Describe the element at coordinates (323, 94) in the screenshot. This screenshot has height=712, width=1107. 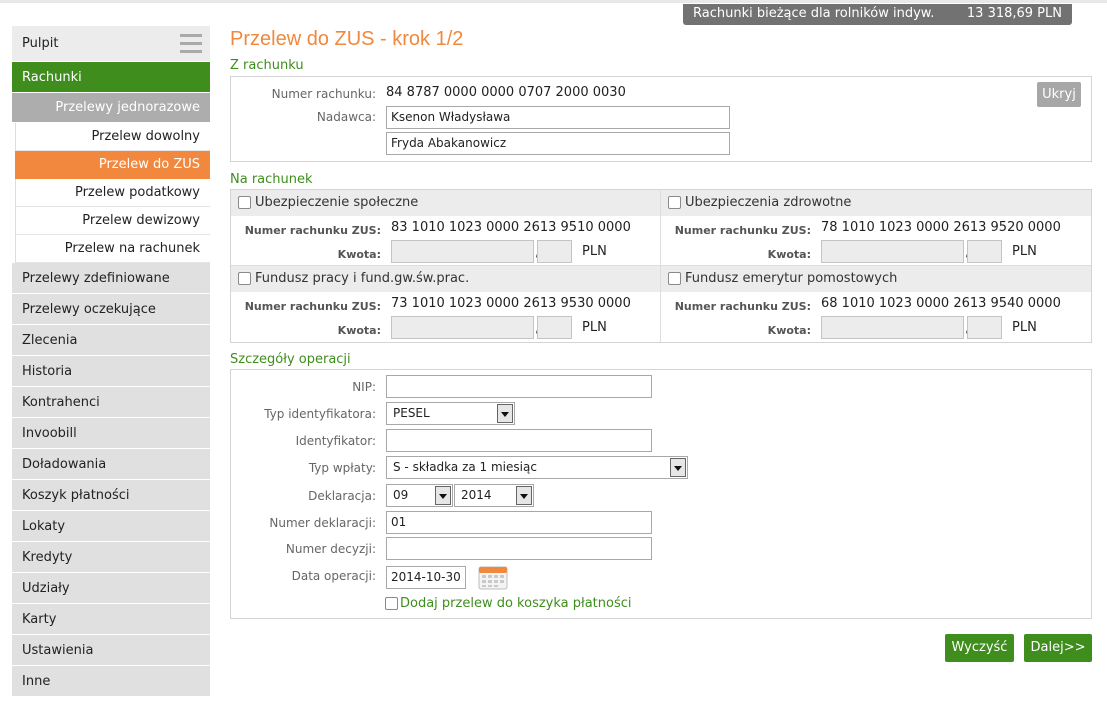
I see `account-number-label: Numer rachunku:` at that location.